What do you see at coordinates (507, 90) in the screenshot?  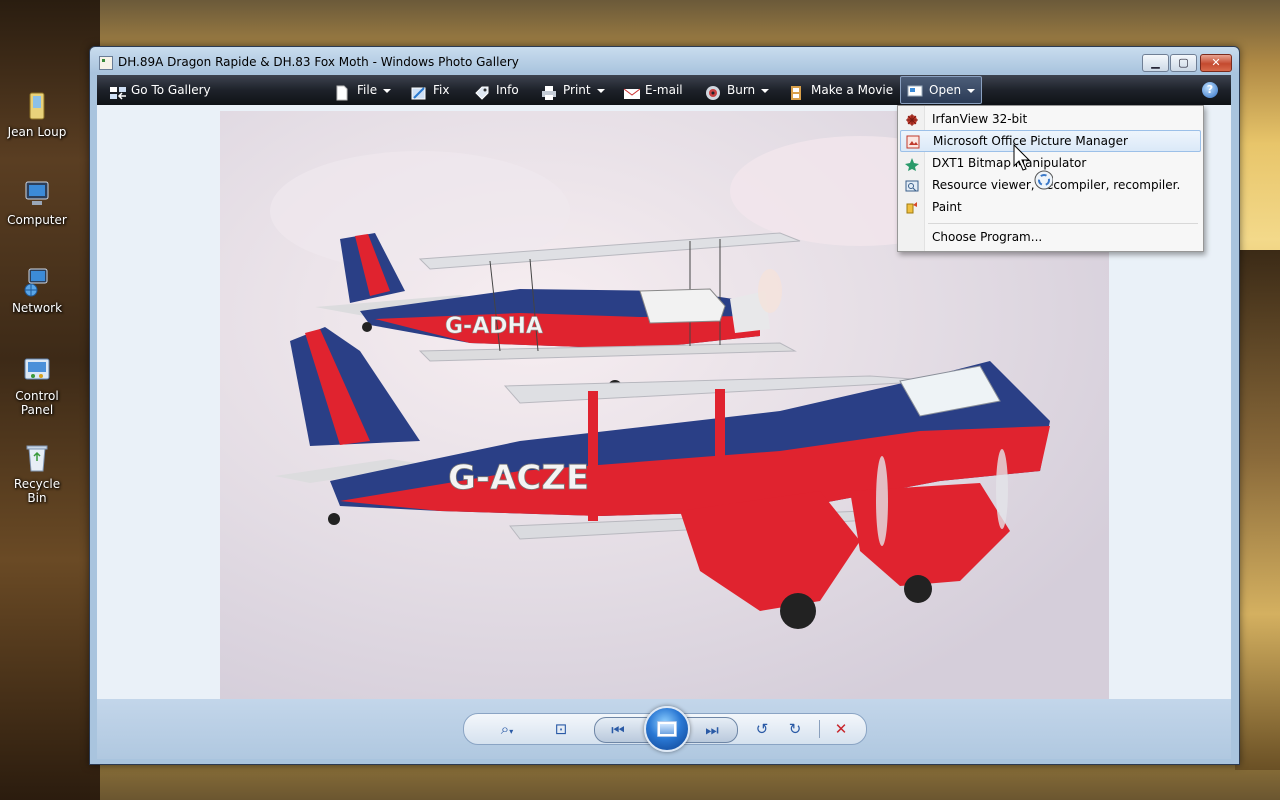 I see `info-label: Info` at bounding box center [507, 90].